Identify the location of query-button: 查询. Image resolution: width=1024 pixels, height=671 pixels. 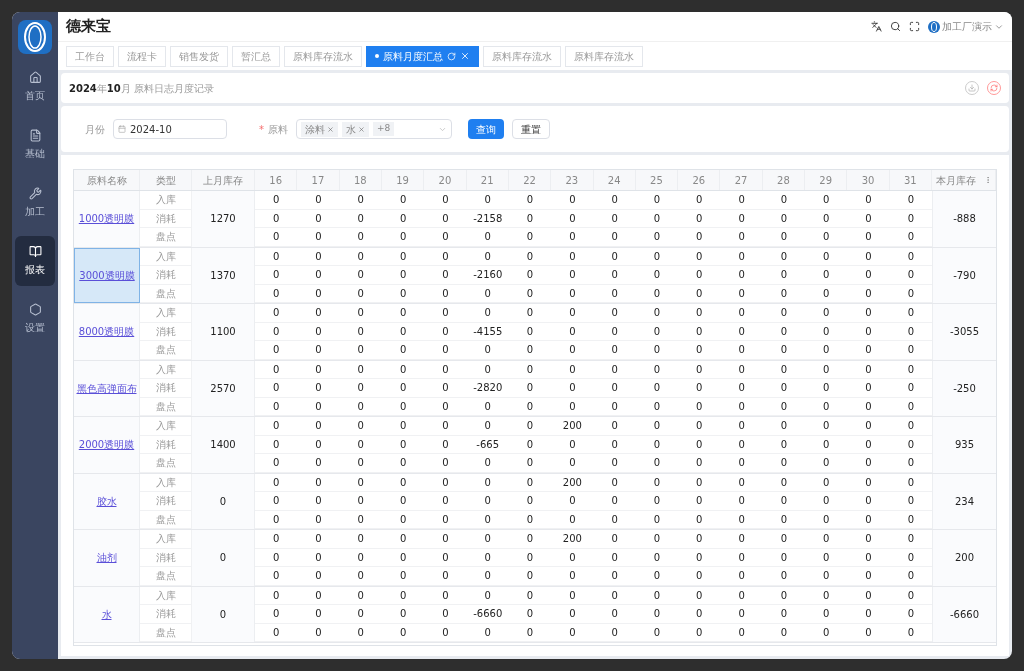
(486, 129).